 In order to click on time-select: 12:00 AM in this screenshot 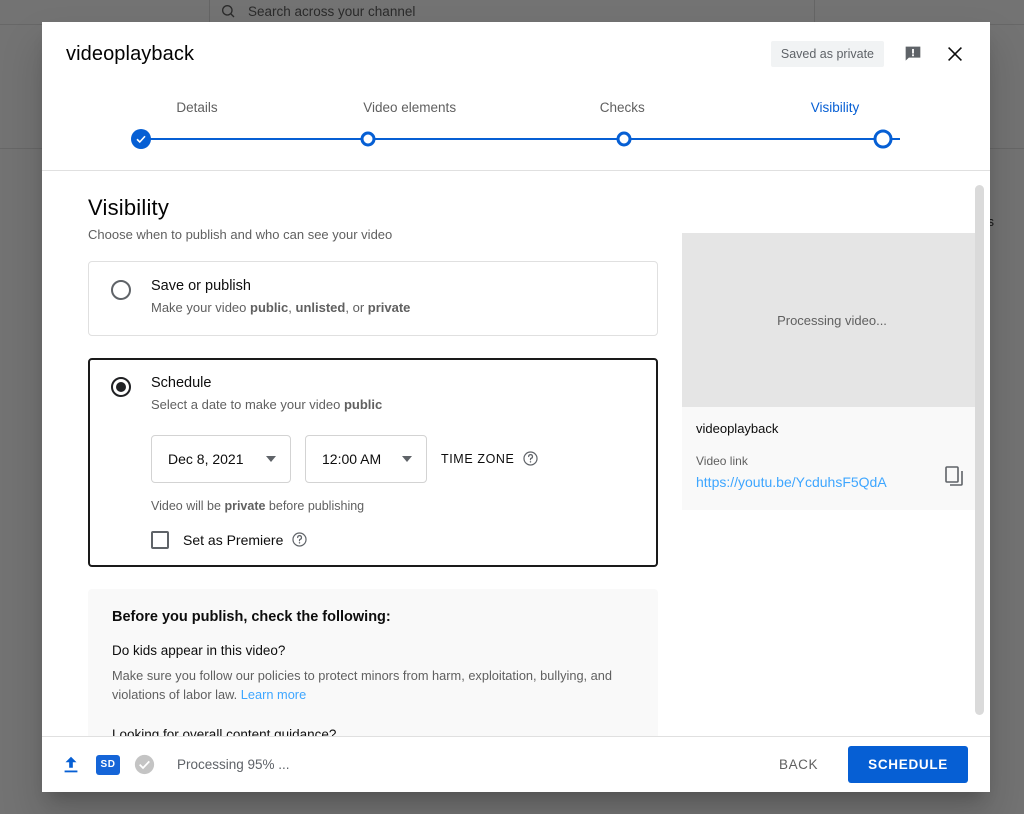, I will do `click(366, 458)`.